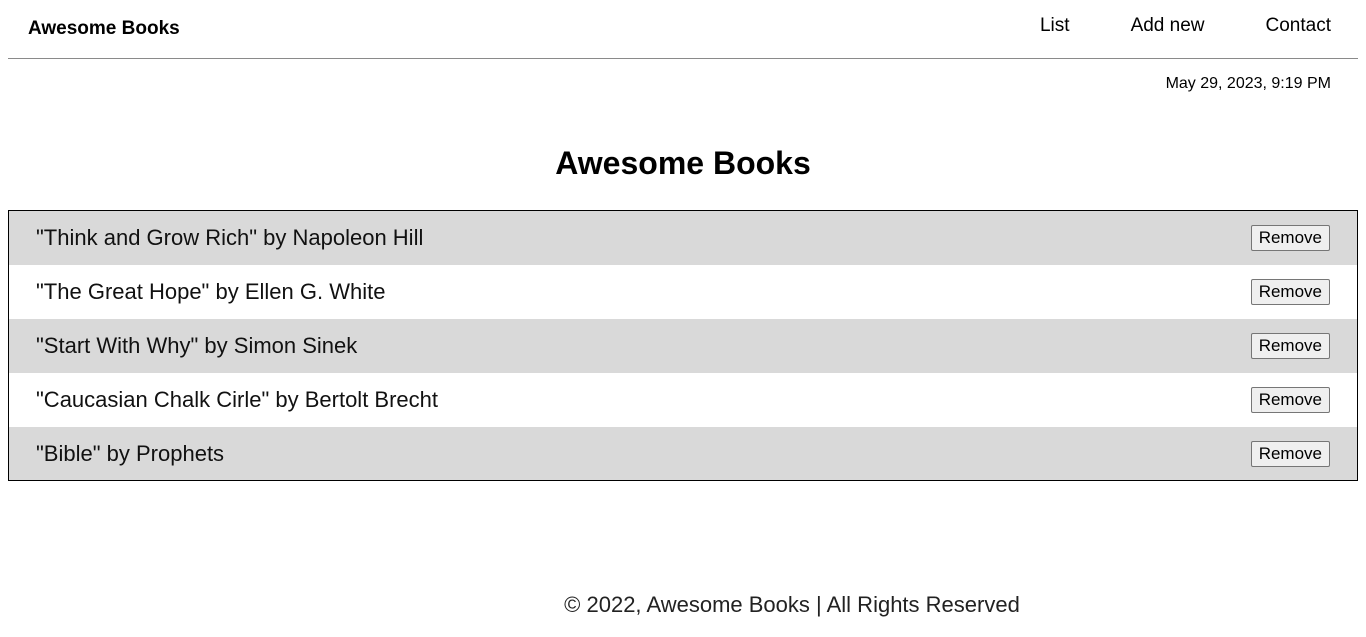 The height and width of the screenshot is (637, 1366). What do you see at coordinates (211, 291) in the screenshot?
I see `book-title-author: "The Great Hope" by Ellen G. White` at bounding box center [211, 291].